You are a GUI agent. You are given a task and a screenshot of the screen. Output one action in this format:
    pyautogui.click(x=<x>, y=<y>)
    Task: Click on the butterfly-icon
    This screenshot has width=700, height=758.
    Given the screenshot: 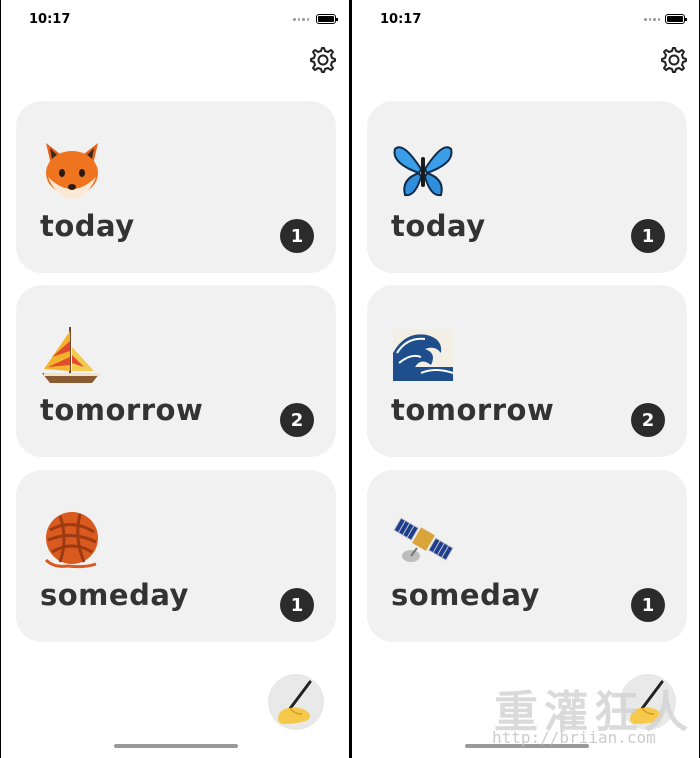 What is the action you would take?
    pyautogui.click(x=423, y=171)
    